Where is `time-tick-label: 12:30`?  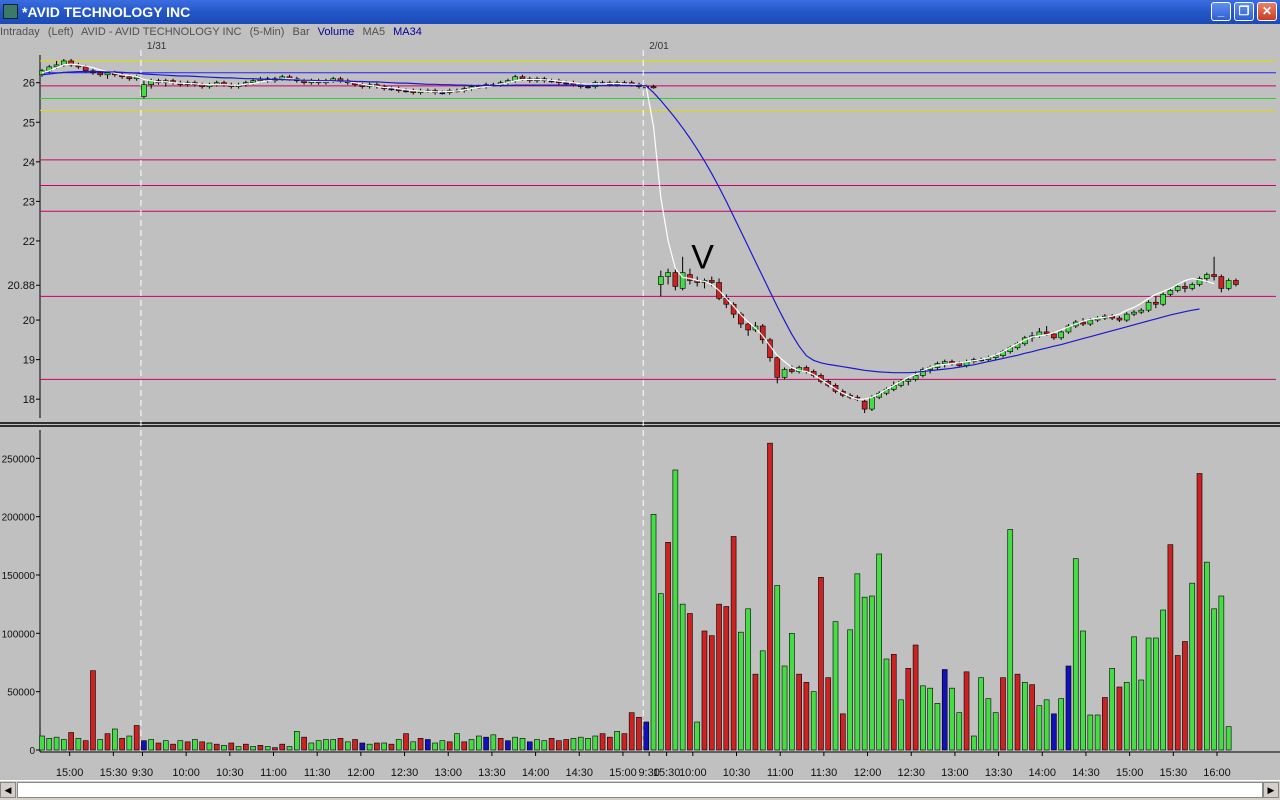
time-tick-label: 12:30 is located at coordinates (405, 773).